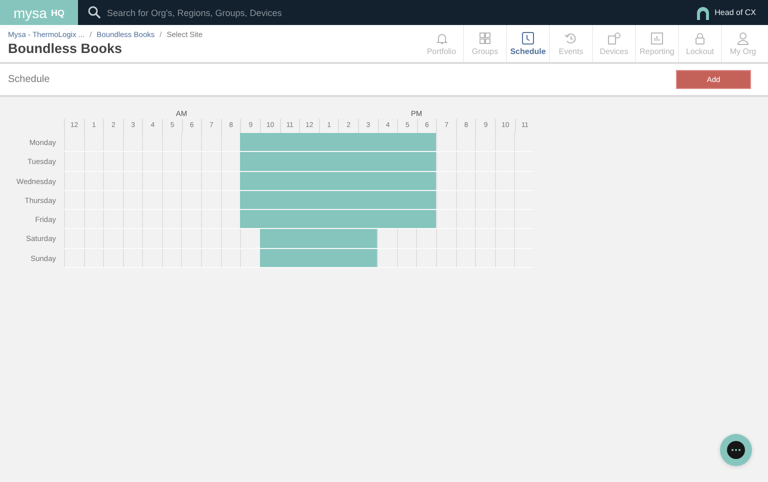 Image resolution: width=768 pixels, height=482 pixels. Describe the element at coordinates (441, 38) in the screenshot. I see `bell-icon` at that location.